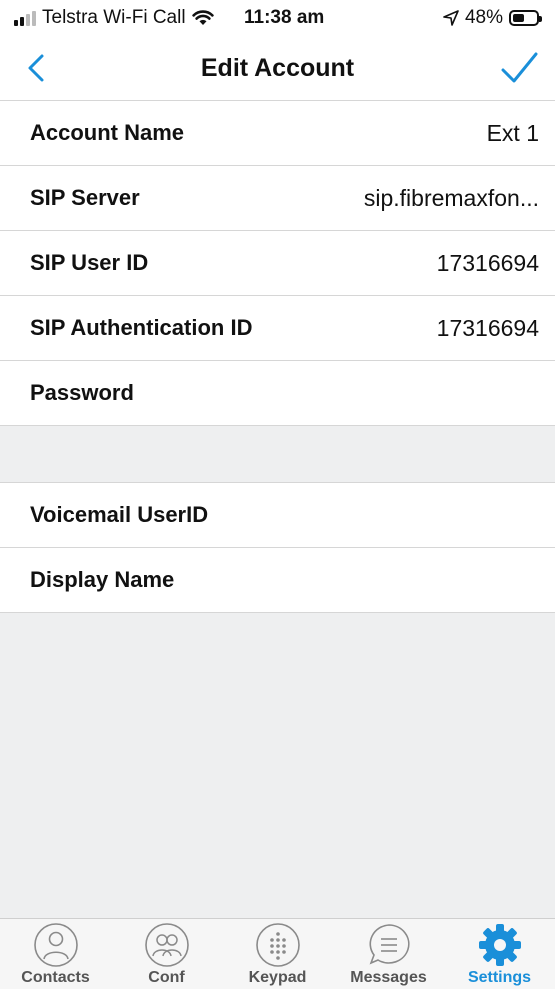  I want to click on wifi-icon, so click(202, 17).